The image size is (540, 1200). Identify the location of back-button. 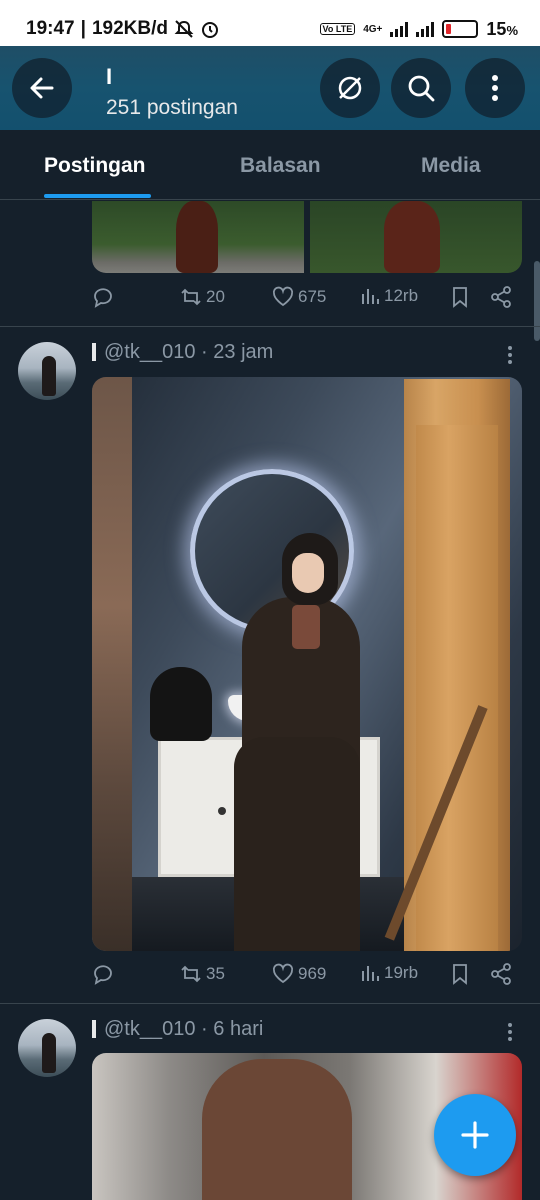
(42, 88).